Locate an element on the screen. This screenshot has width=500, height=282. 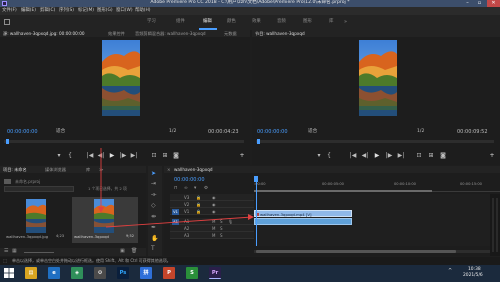
program-play-icon: ▶ is located at coordinates (377, 155).